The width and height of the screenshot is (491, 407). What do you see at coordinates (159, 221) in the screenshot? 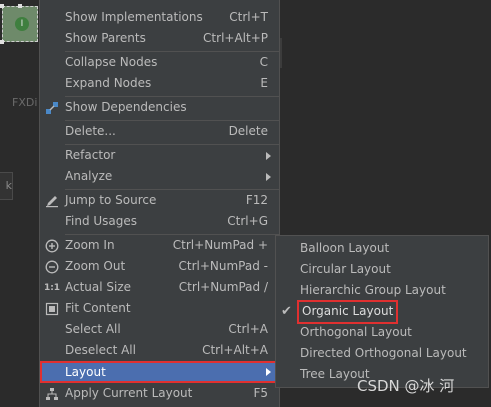
I see `menu-item-find-usages: Find Usages Ctrl+G` at bounding box center [159, 221].